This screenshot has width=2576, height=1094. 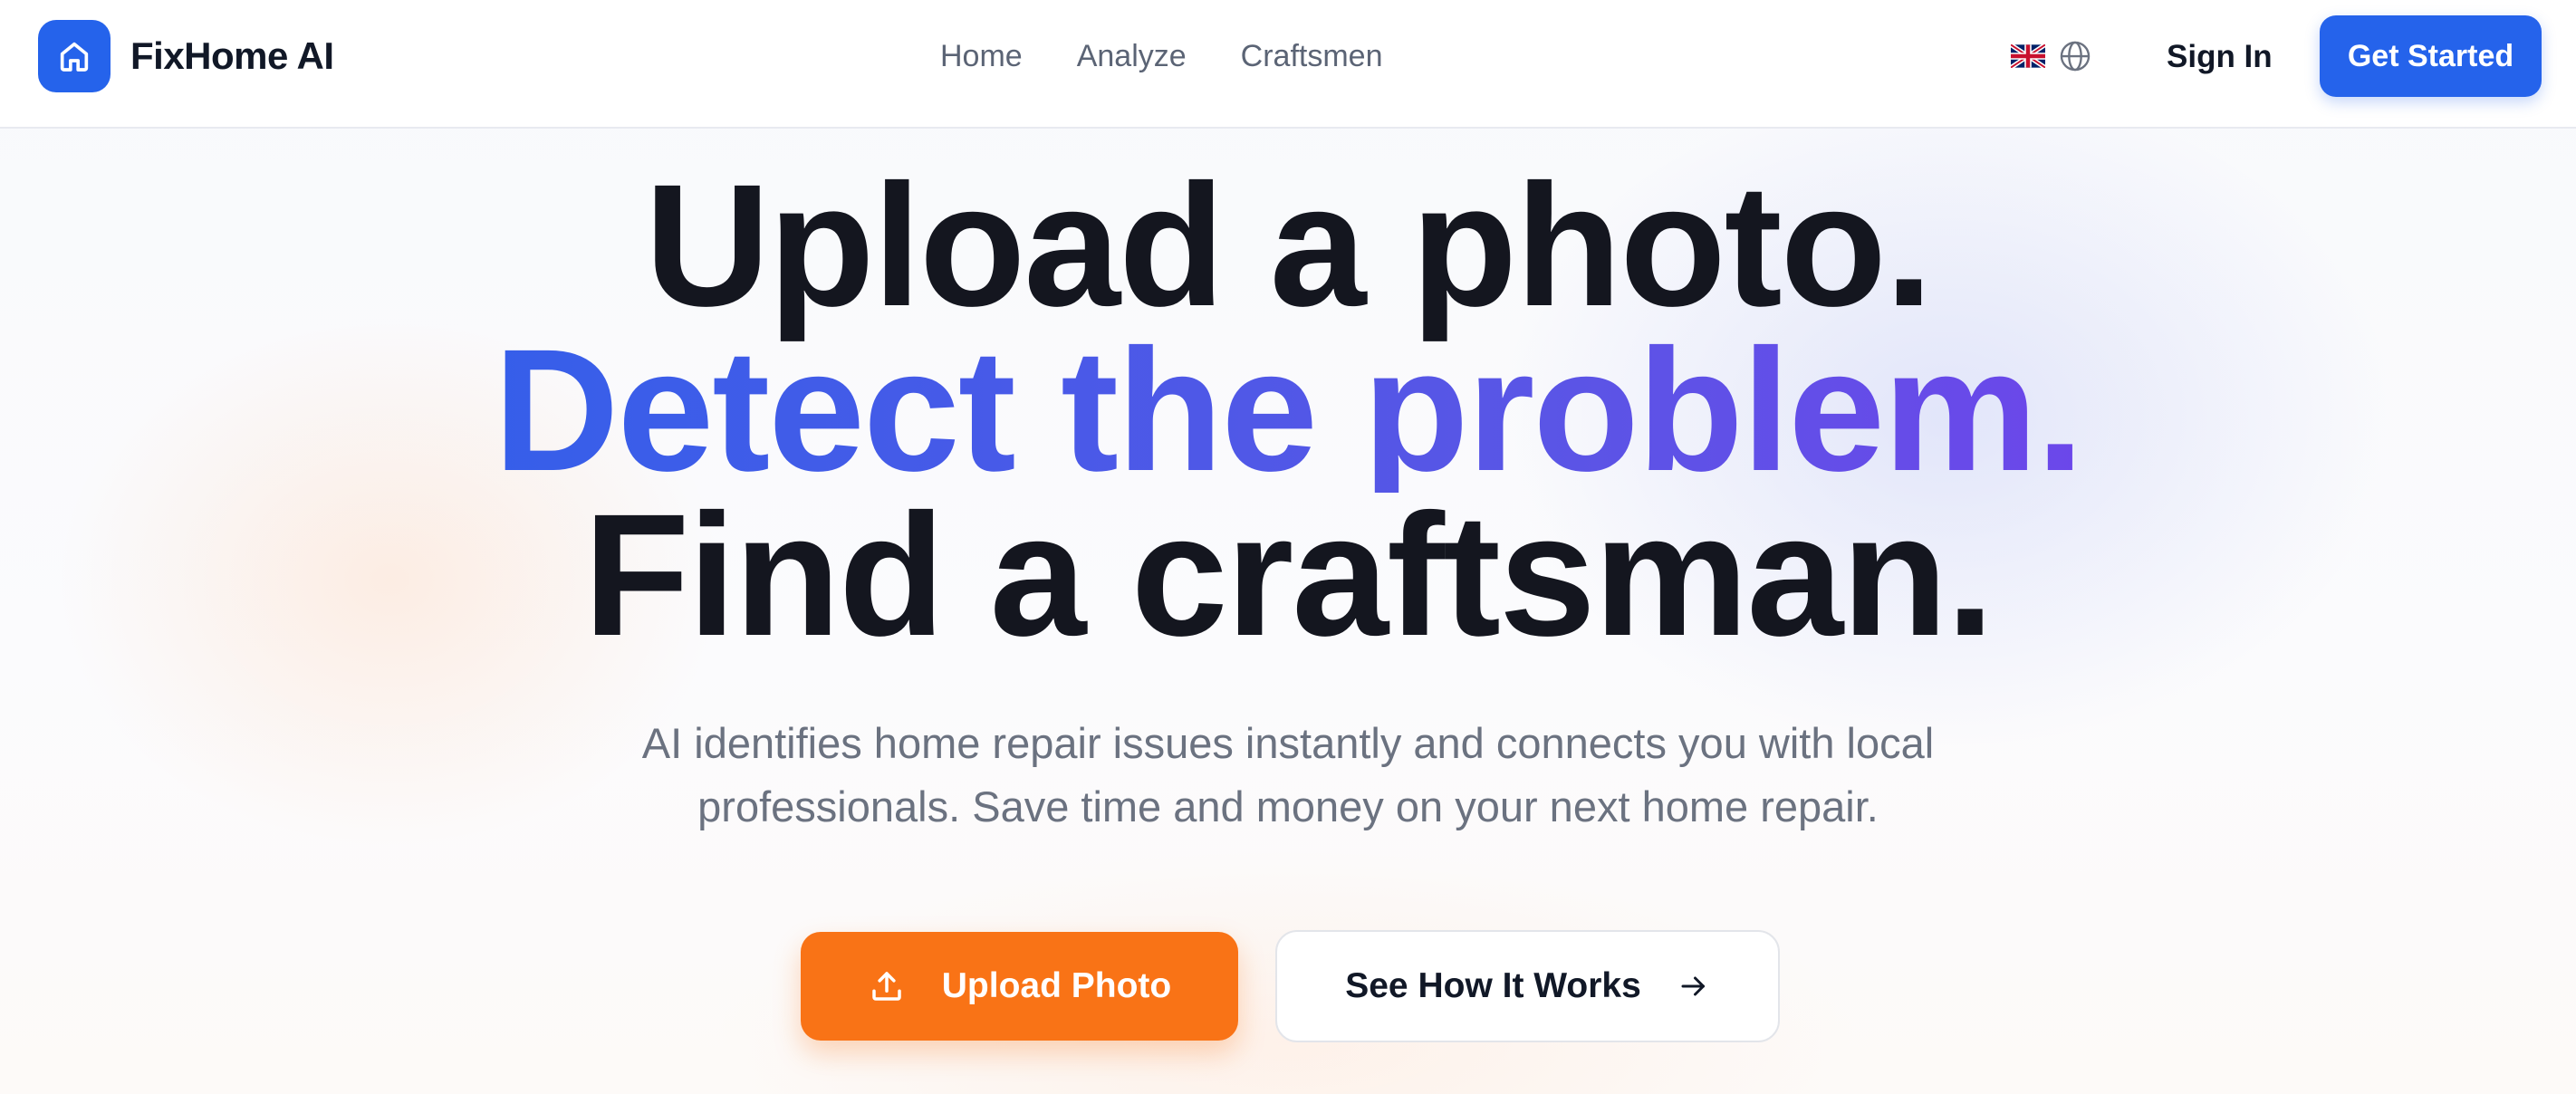 I want to click on upload-photo-button: Upload Photo, so click(x=1019, y=986).